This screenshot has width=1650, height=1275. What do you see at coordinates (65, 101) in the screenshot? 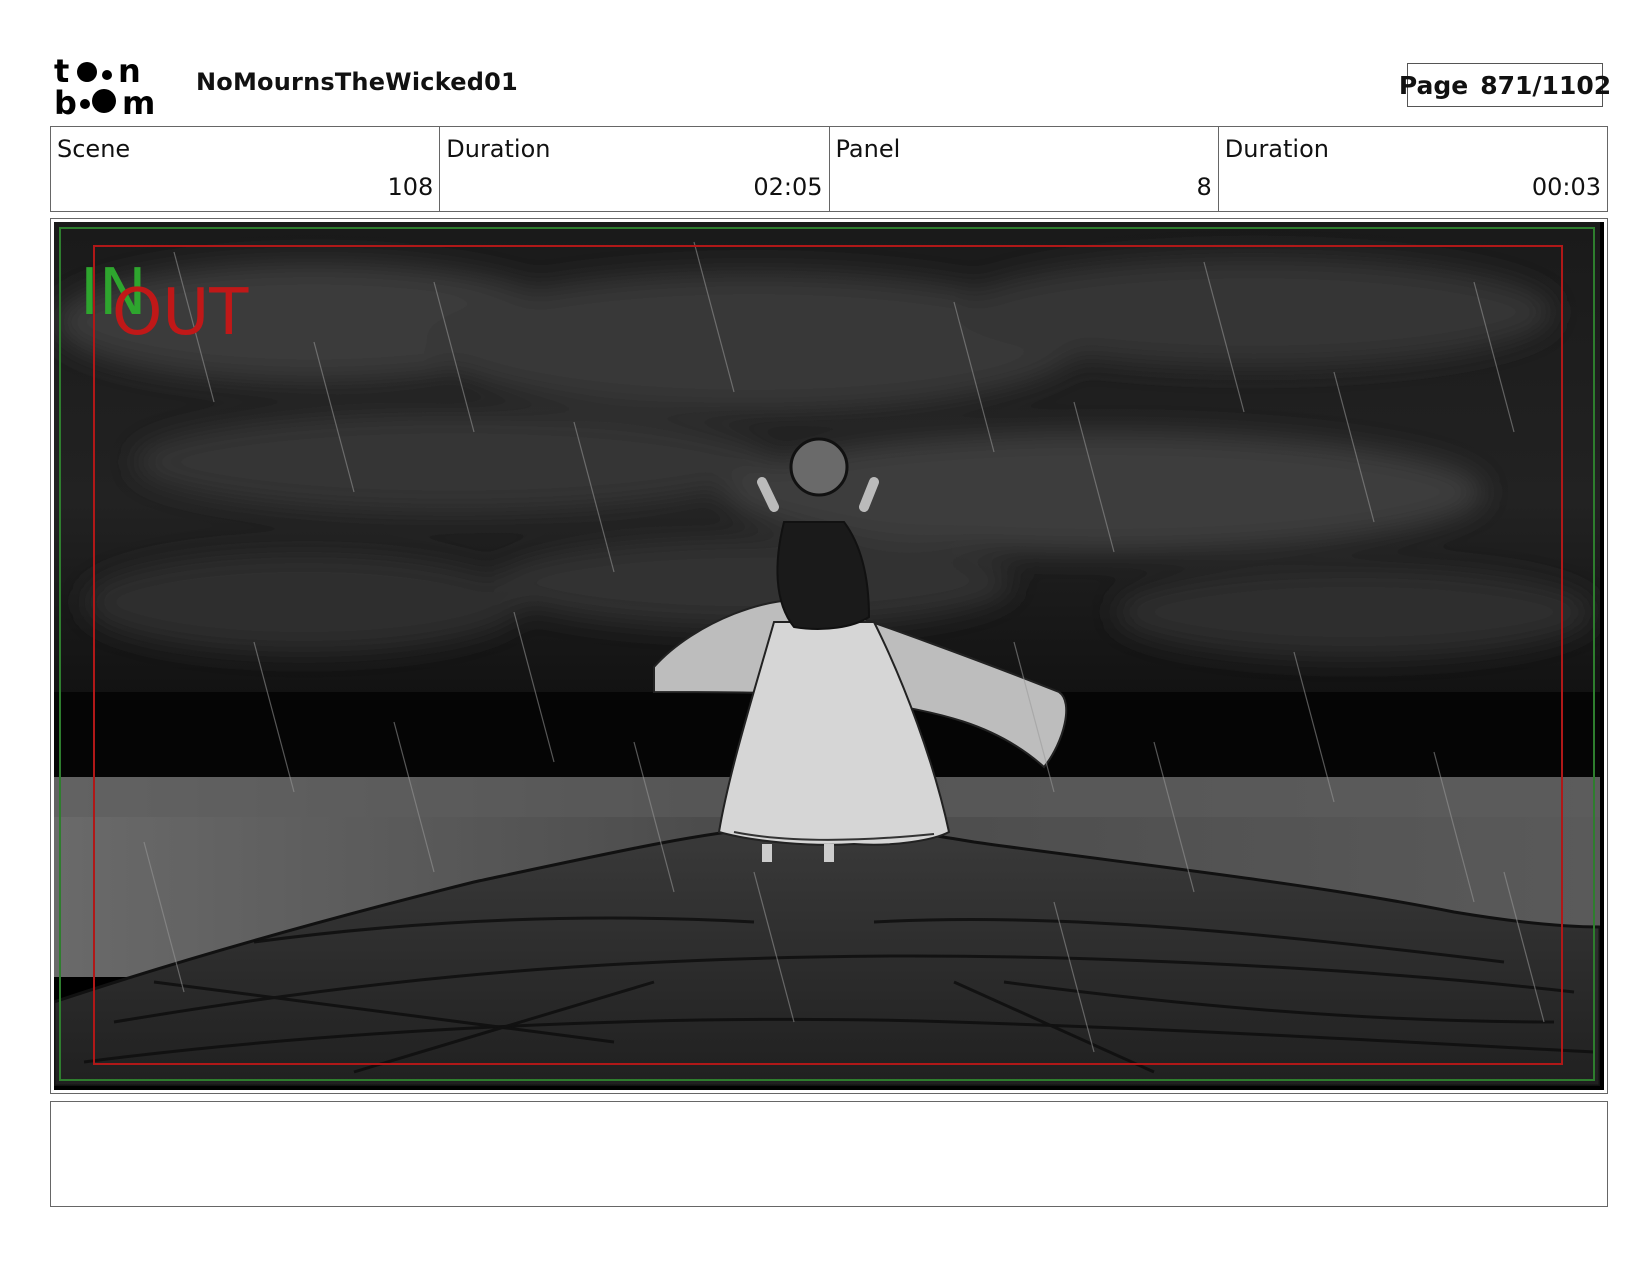
I see `svg-text: b` at bounding box center [65, 101].